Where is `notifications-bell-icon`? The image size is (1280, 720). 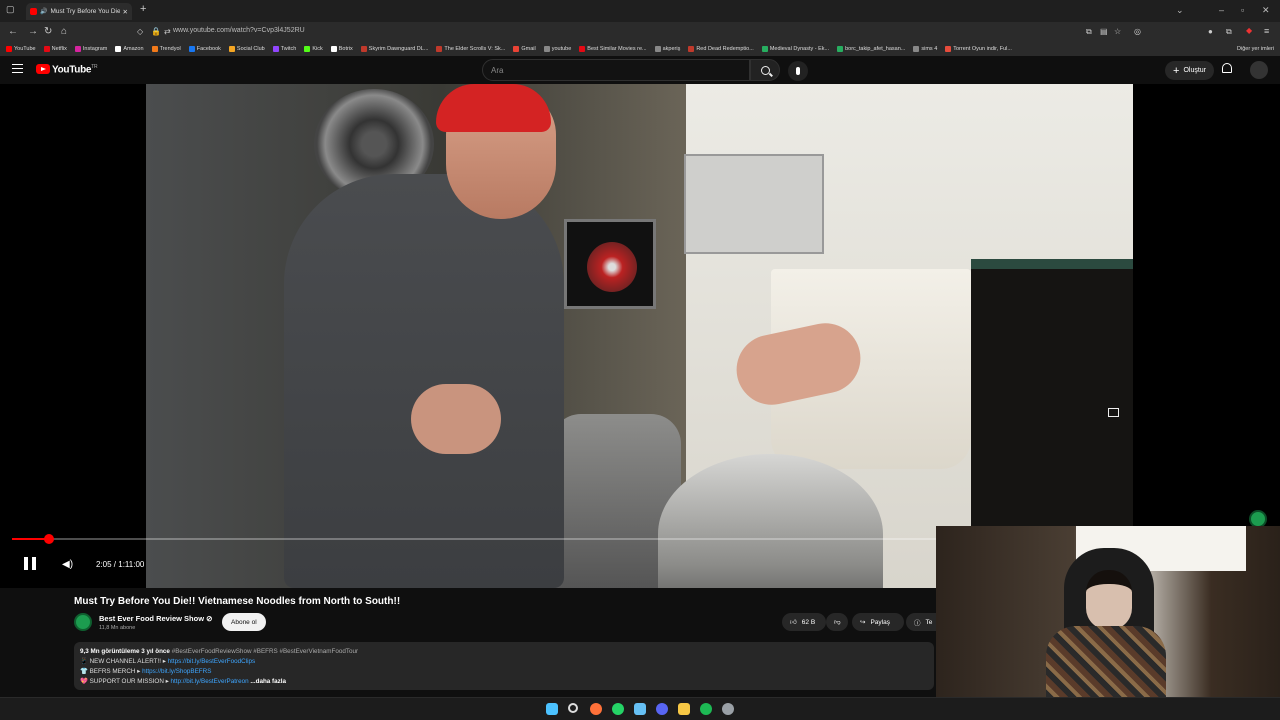
notifications-bell-icon is located at coordinates (1227, 68).